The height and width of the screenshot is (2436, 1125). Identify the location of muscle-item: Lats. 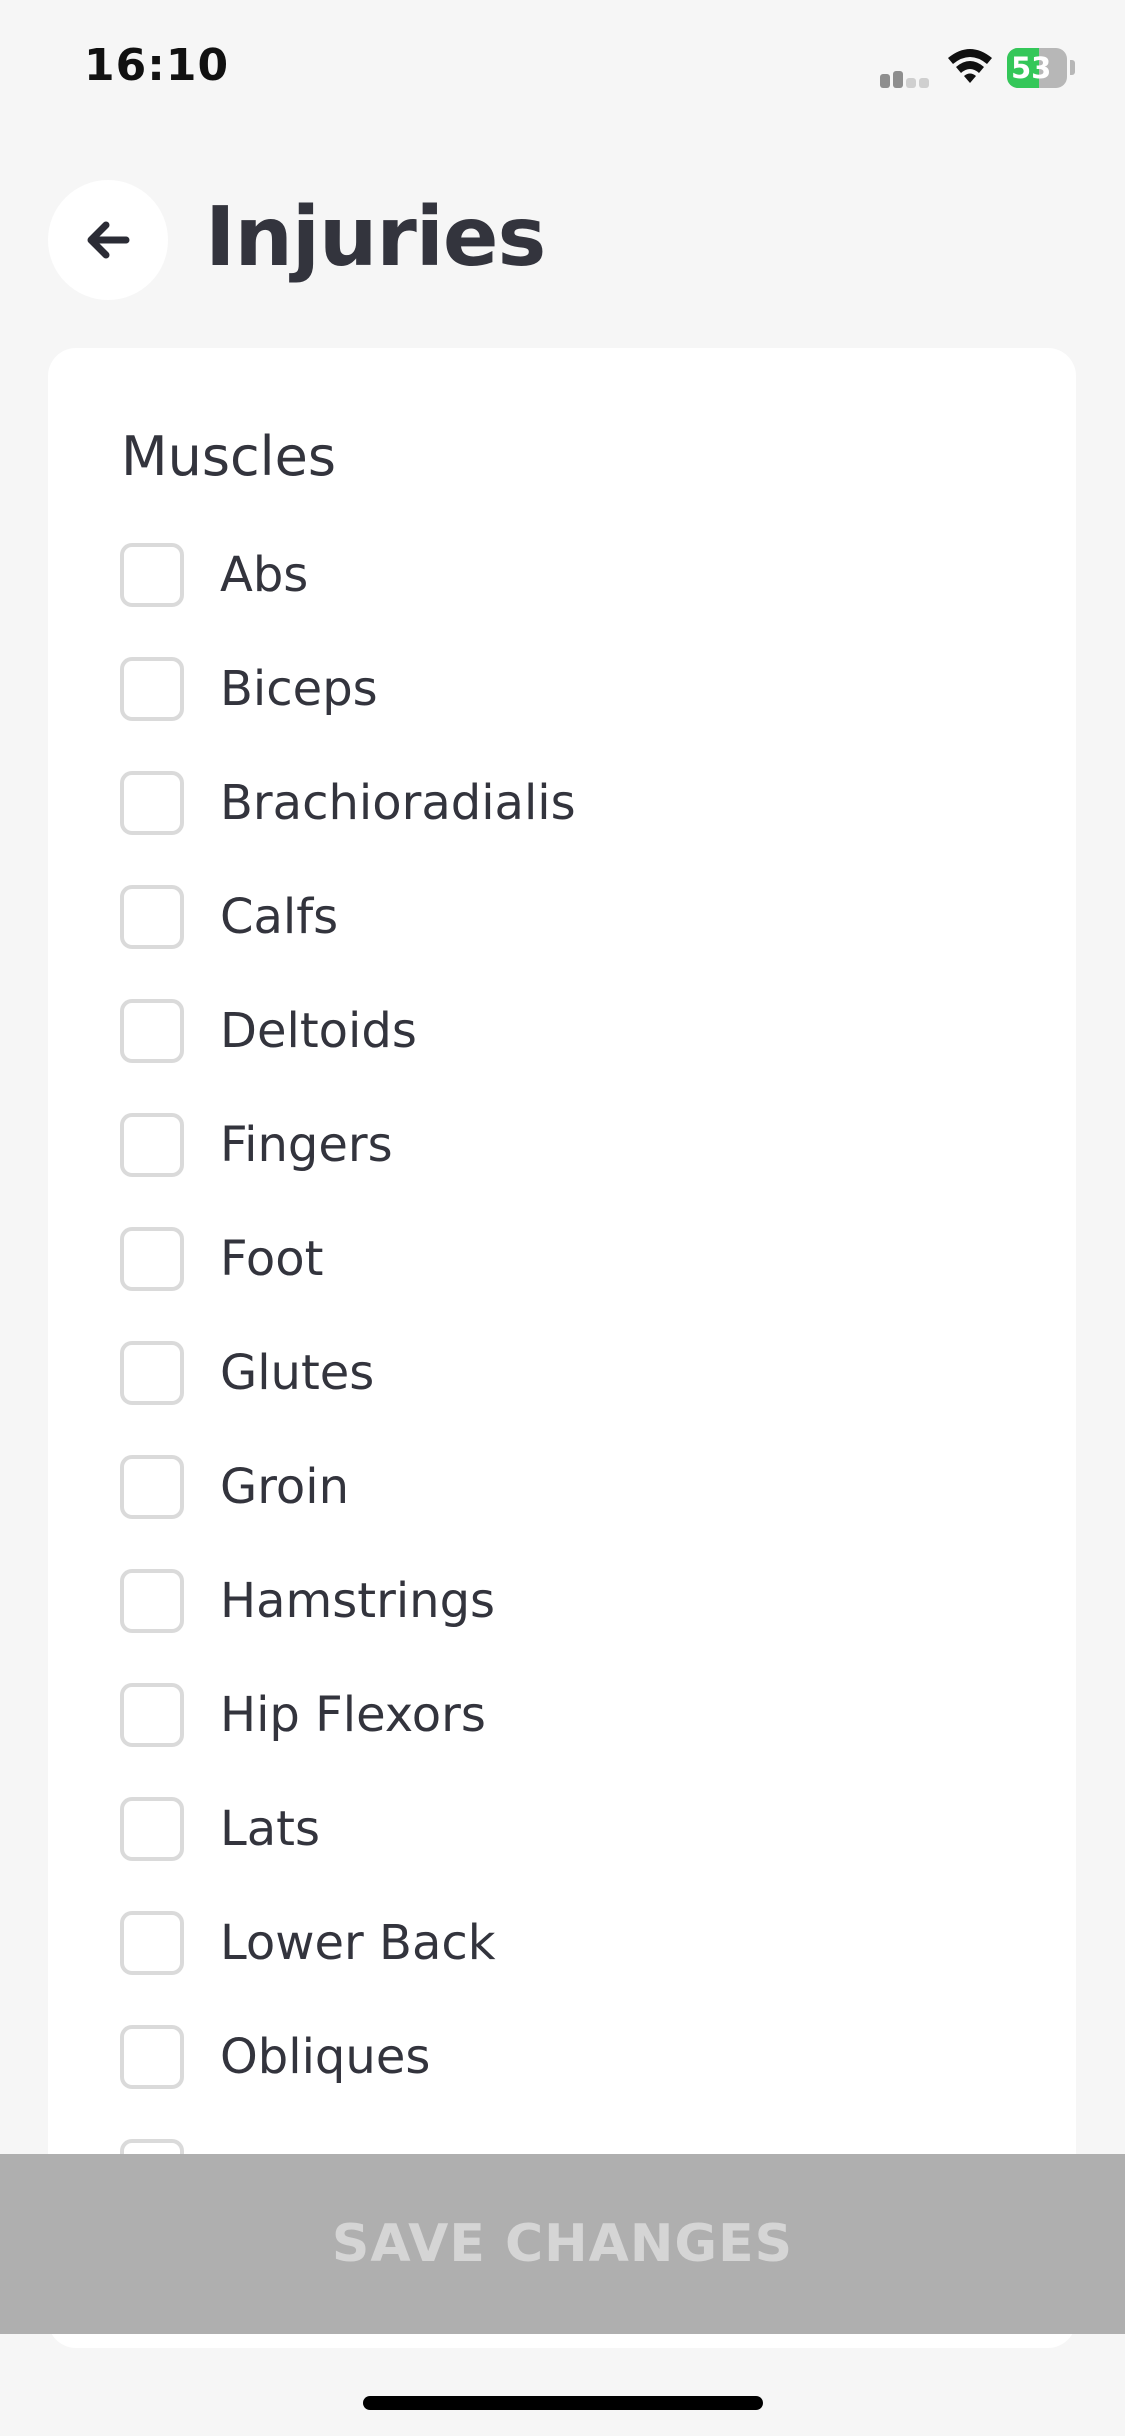
(470, 1832).